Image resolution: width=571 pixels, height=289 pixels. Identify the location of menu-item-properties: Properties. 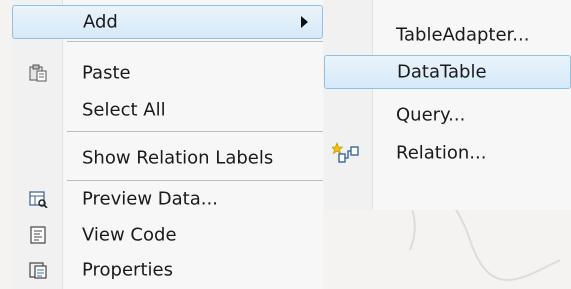
(167, 270).